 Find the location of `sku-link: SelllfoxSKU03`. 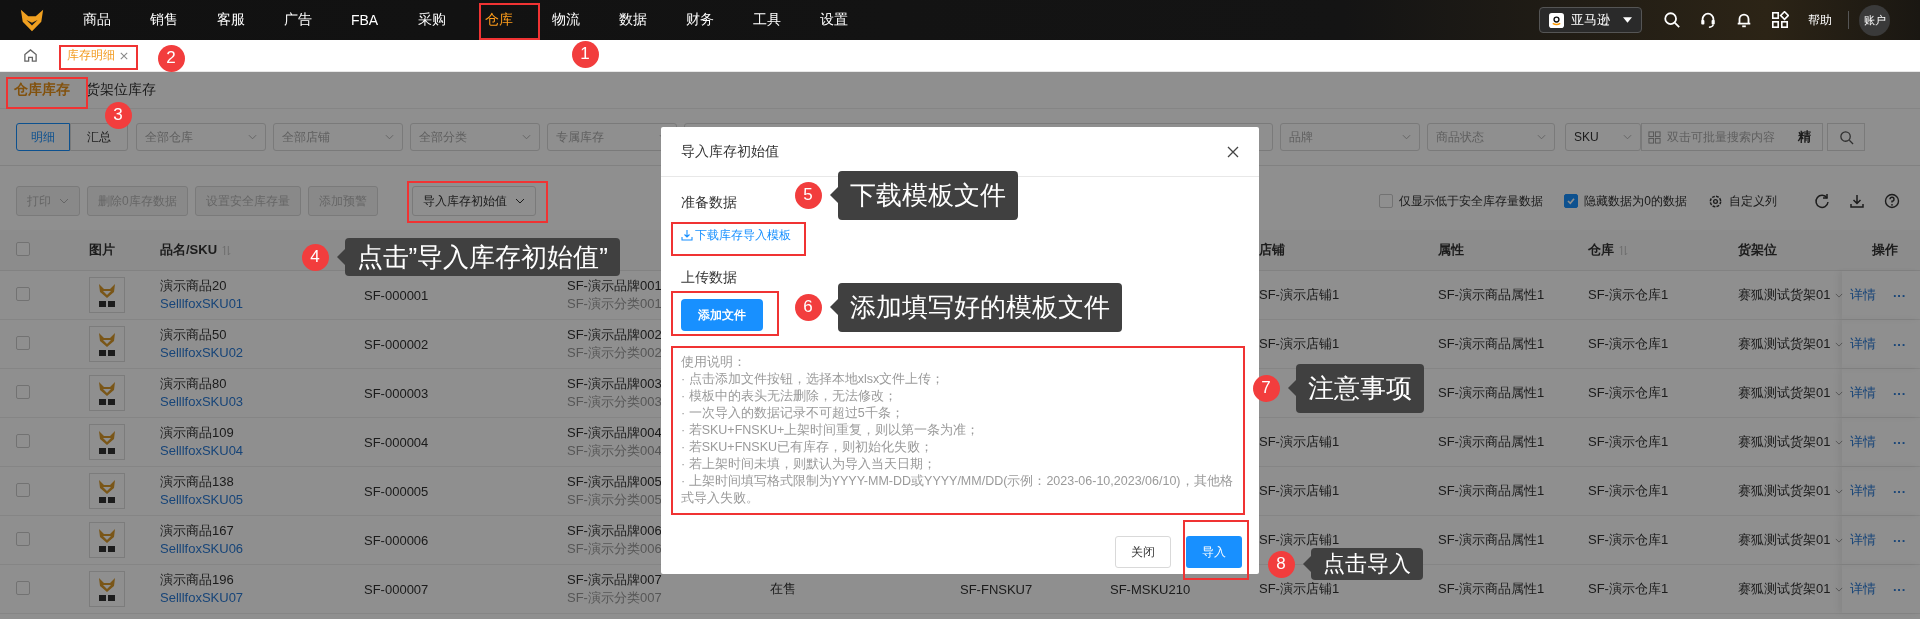

sku-link: SelllfoxSKU03 is located at coordinates (202, 402).